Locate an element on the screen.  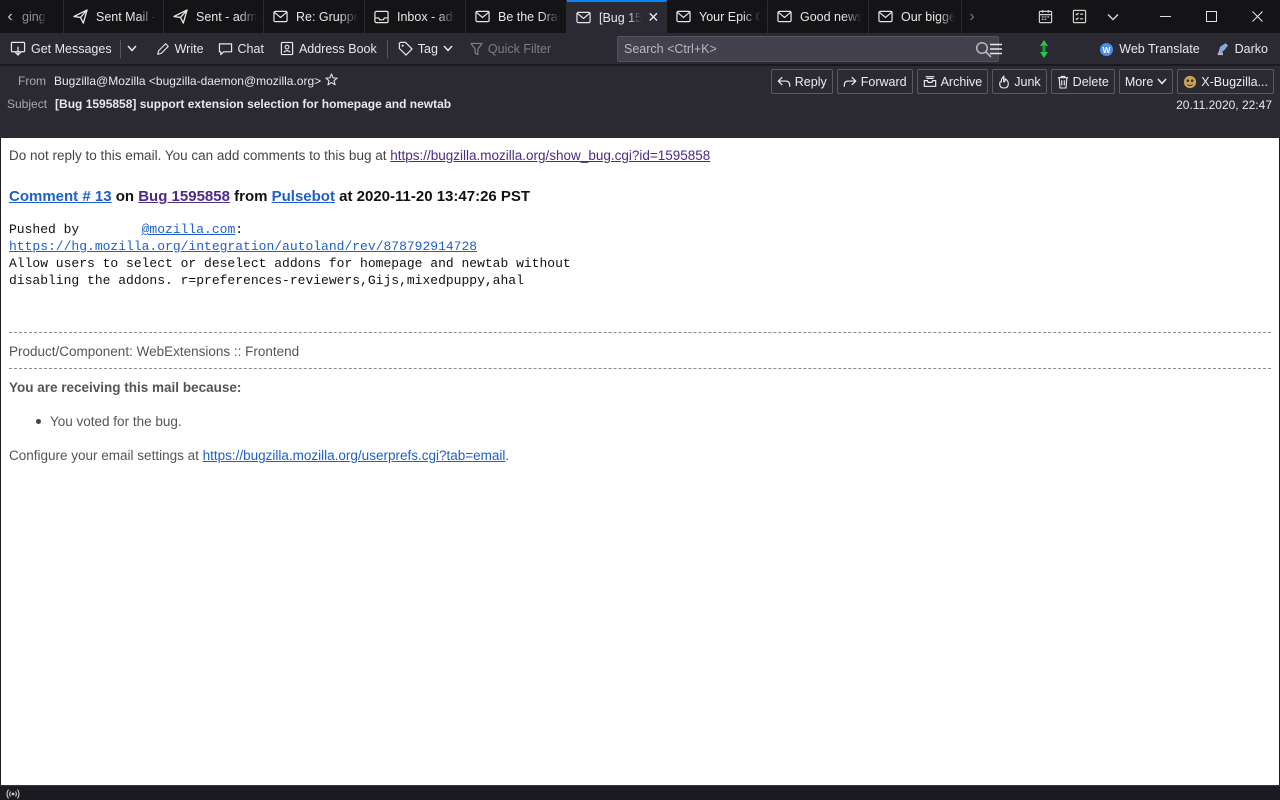
tab-sent-mail: Sent Mail - is located at coordinates (114, 16).